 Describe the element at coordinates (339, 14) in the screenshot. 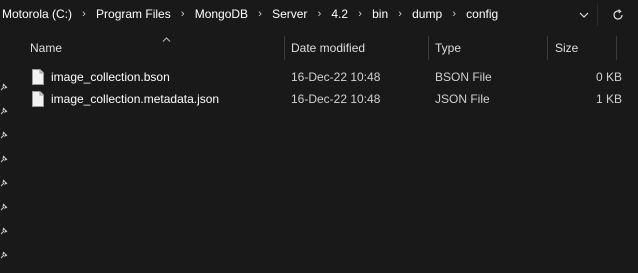

I see `breadcrumb-version: 4.2` at that location.